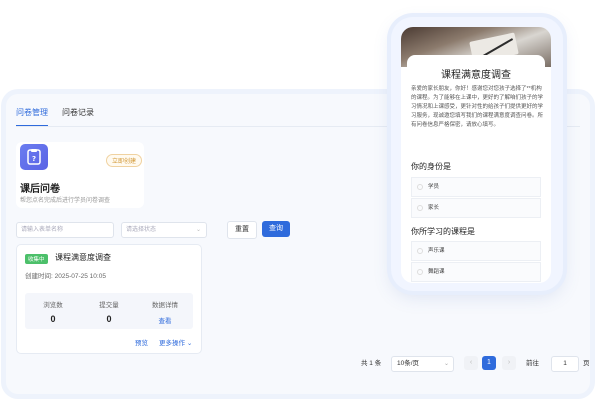  What do you see at coordinates (141, 230) in the screenshot?
I see `status-select-placeholder: 请选择状态` at bounding box center [141, 230].